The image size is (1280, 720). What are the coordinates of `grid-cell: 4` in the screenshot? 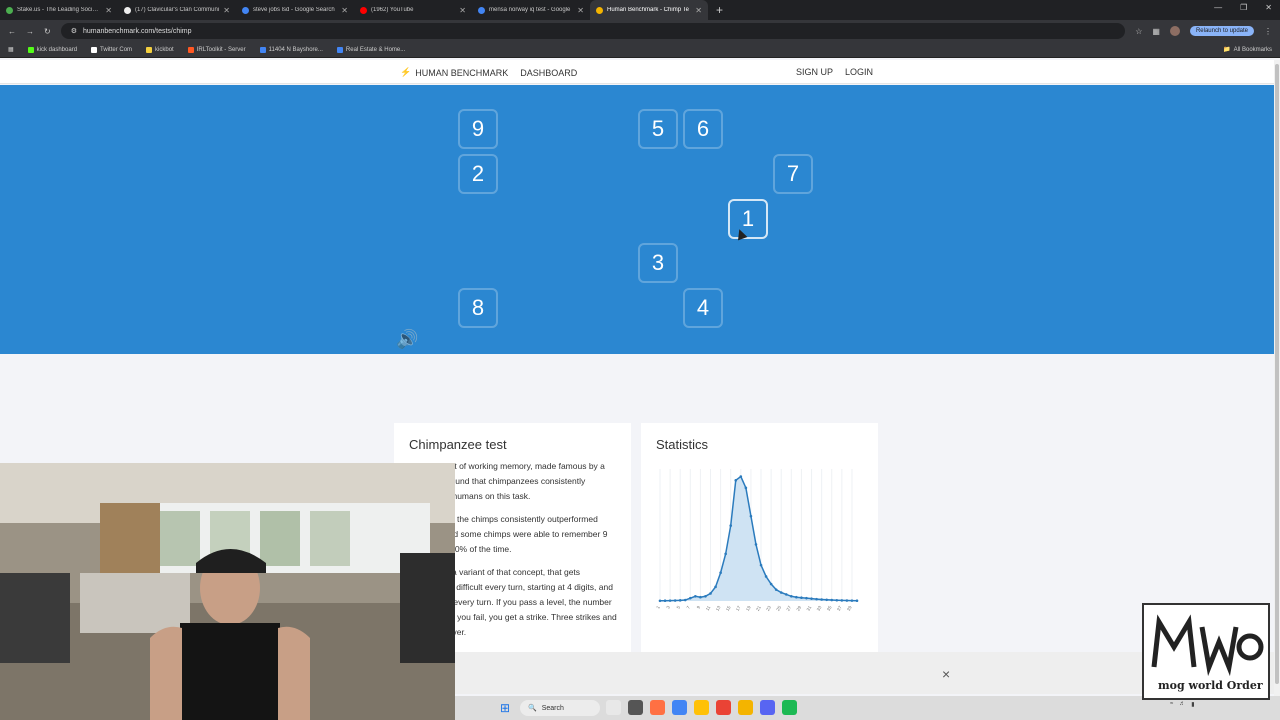 It's located at (703, 308).